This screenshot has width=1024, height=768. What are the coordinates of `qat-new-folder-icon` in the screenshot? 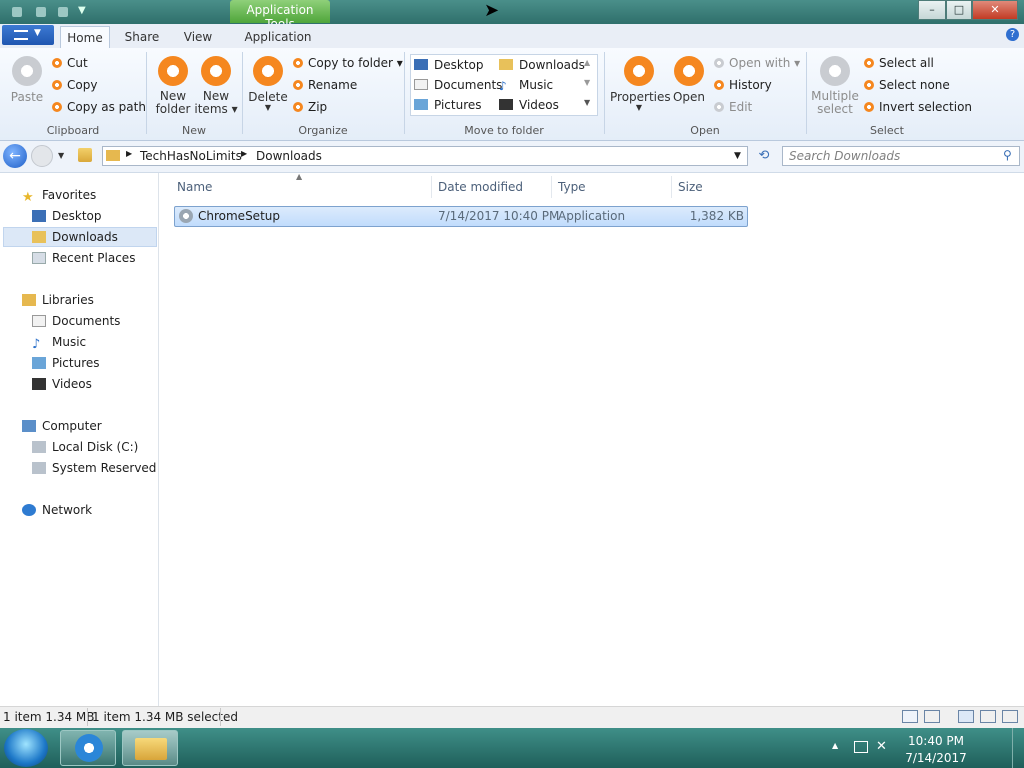 It's located at (41, 12).